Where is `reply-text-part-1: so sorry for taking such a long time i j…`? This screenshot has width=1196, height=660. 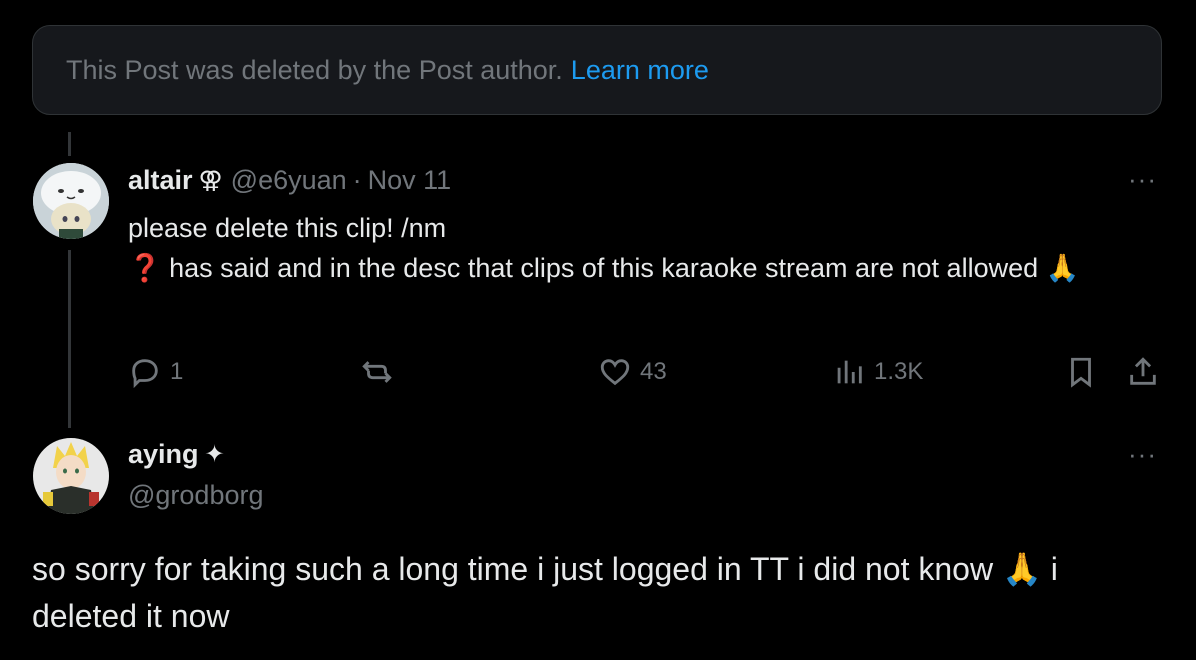 reply-text-part-1: so sorry for taking such a long time i j… is located at coordinates (517, 569).